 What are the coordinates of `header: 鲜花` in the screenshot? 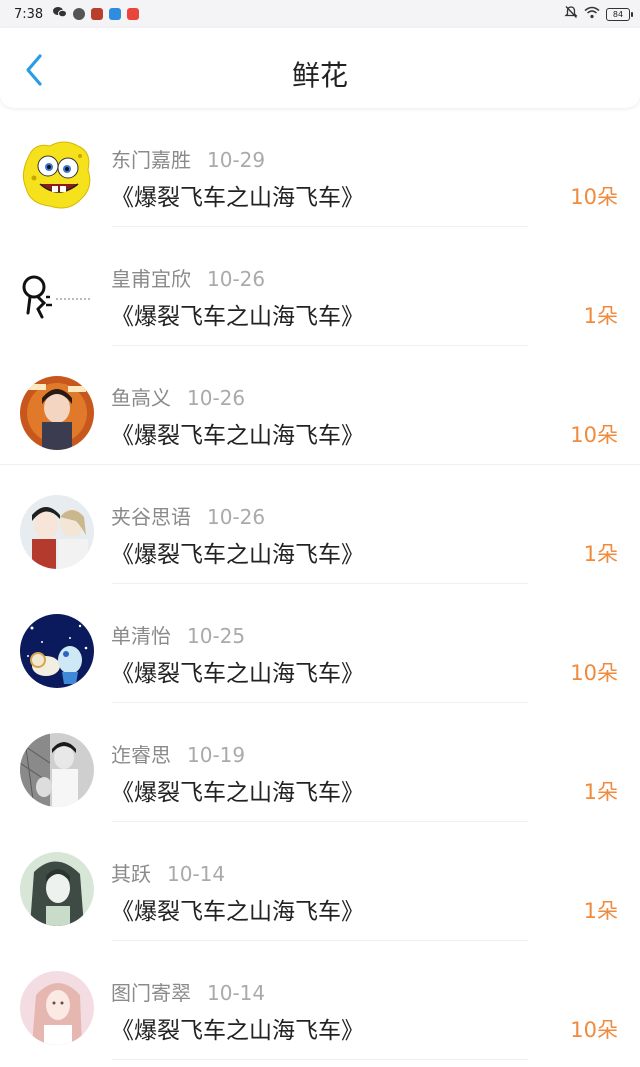 It's located at (320, 68).